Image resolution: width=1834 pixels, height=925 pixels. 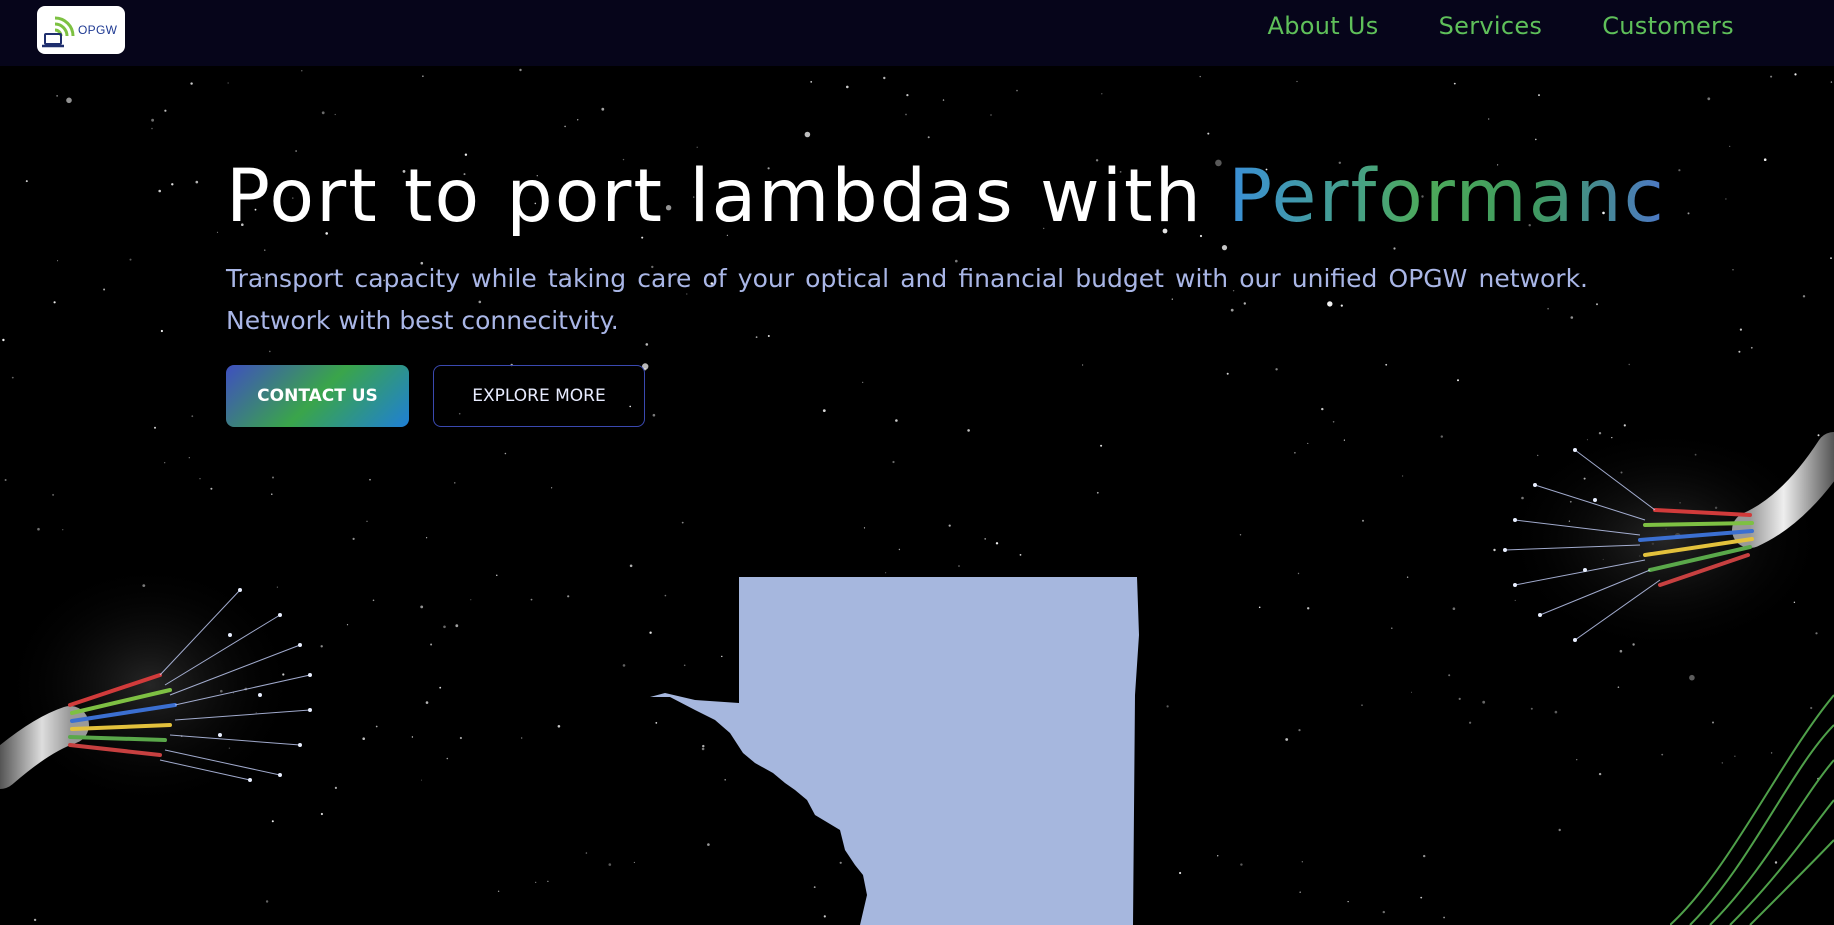 I want to click on top-navbar: OPGW About Us Services Customers, so click(x=917, y=33).